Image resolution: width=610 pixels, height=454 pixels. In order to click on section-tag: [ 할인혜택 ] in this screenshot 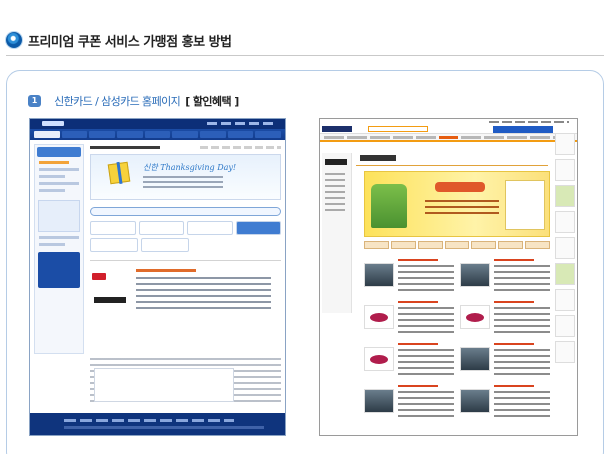, I will do `click(212, 101)`.